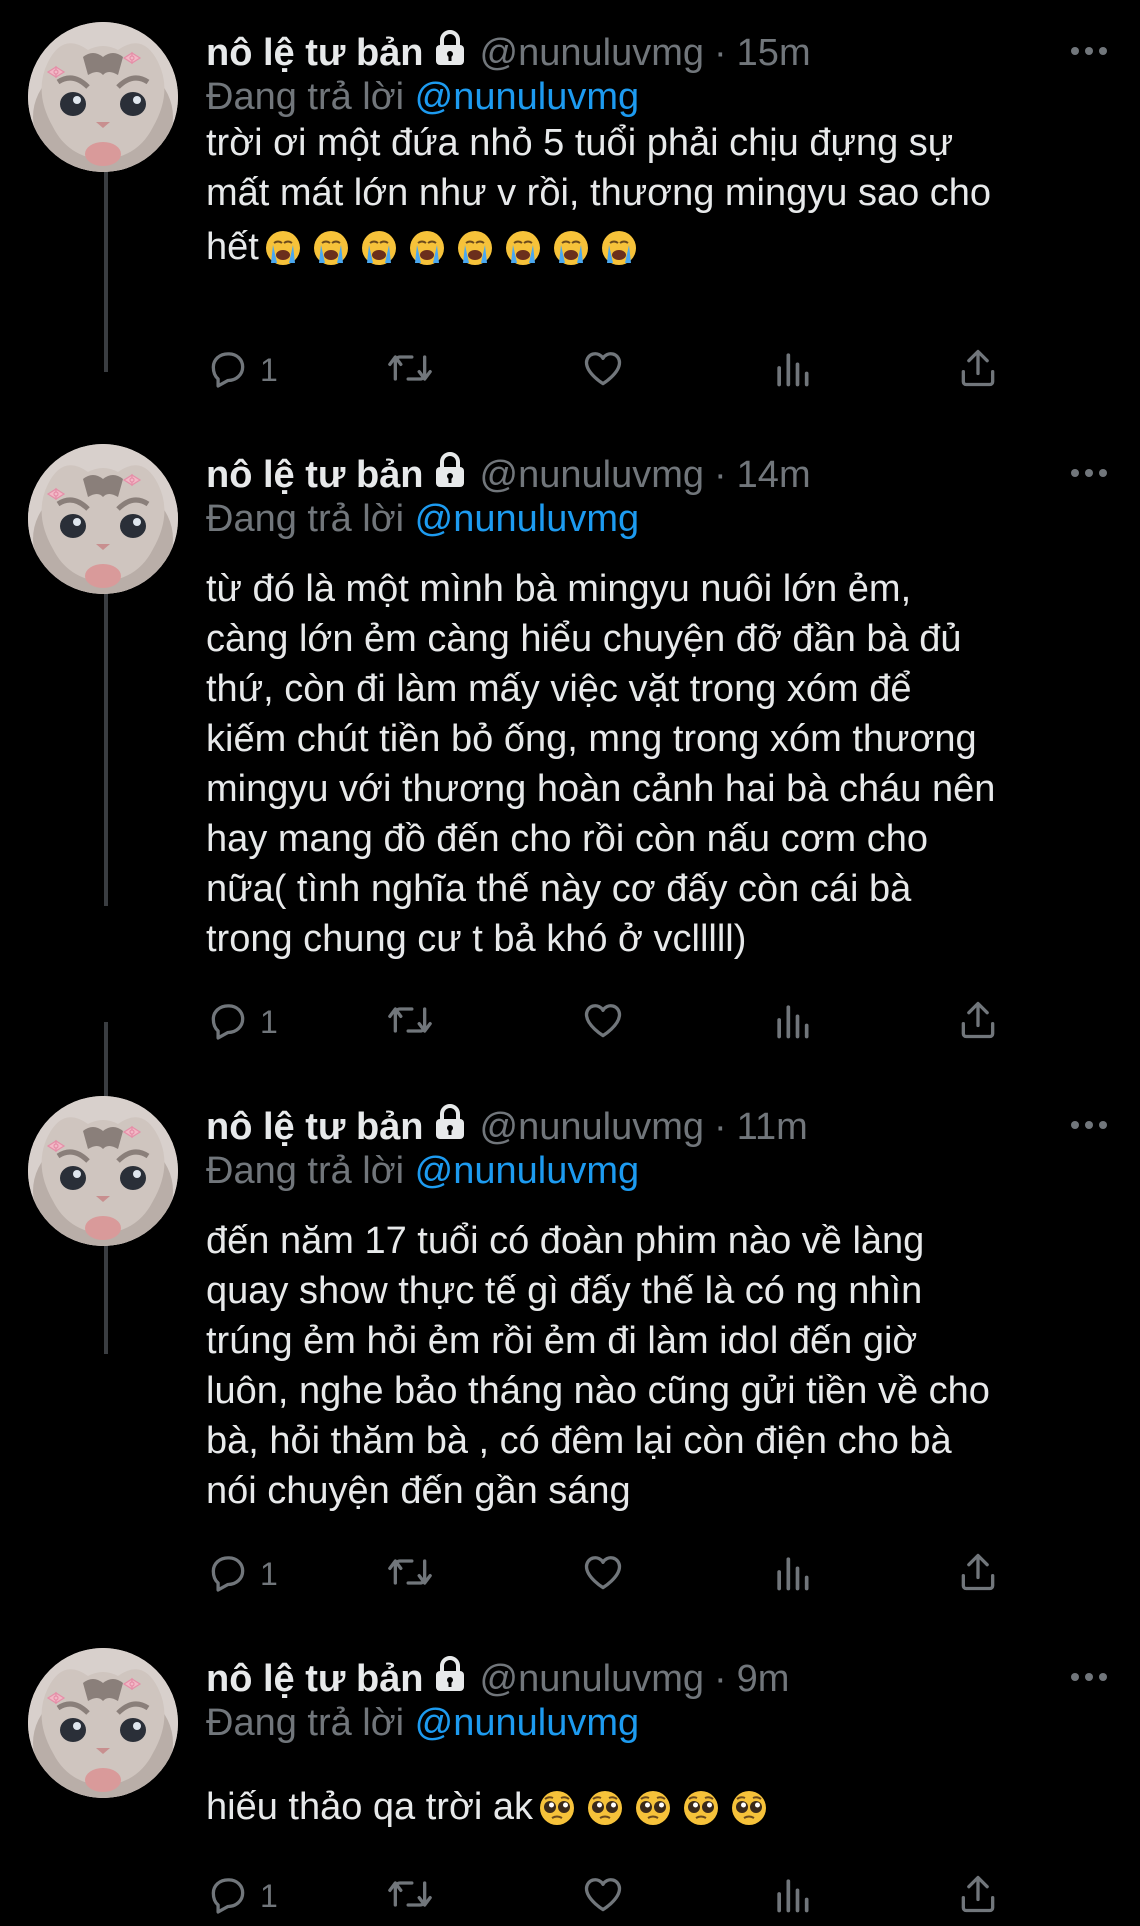  What do you see at coordinates (476, 939) in the screenshot?
I see `tweet-text-line: trong chung cư t bả khó ở vclllll)` at bounding box center [476, 939].